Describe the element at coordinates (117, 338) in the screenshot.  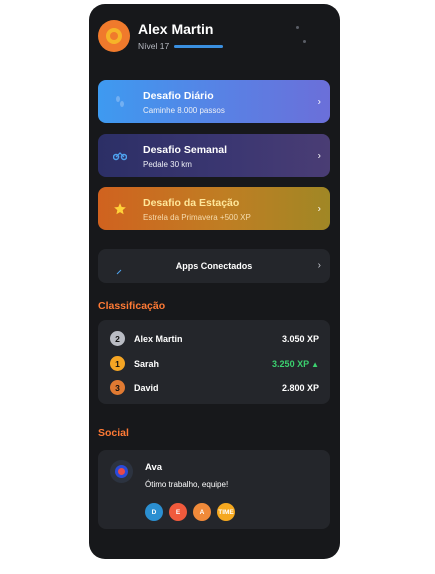
I see `rank-badge: 2` at that location.